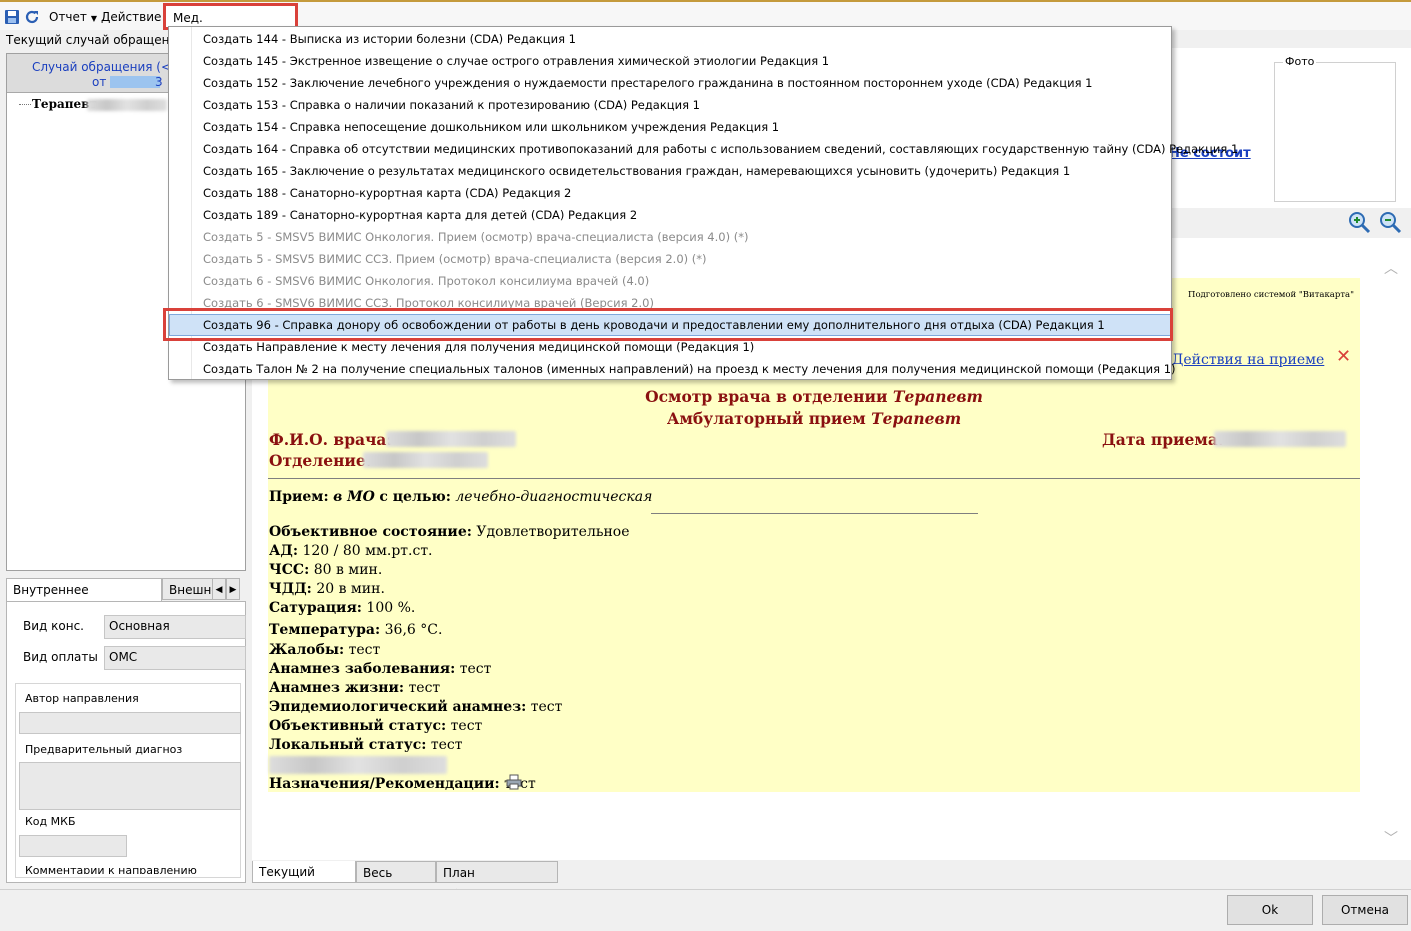 This screenshot has width=1411, height=931. Describe the element at coordinates (82, 698) in the screenshot. I see `author-label: Автор направления` at that location.